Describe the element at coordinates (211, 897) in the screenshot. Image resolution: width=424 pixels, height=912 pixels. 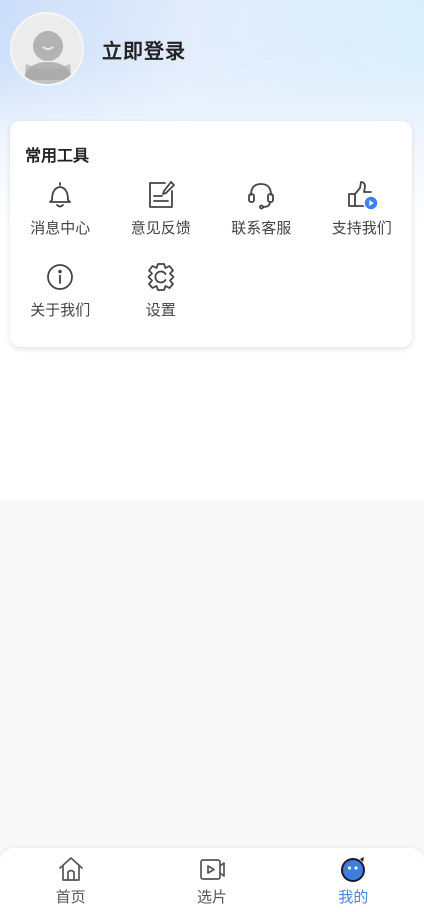
I see `tab-label: 选片` at that location.